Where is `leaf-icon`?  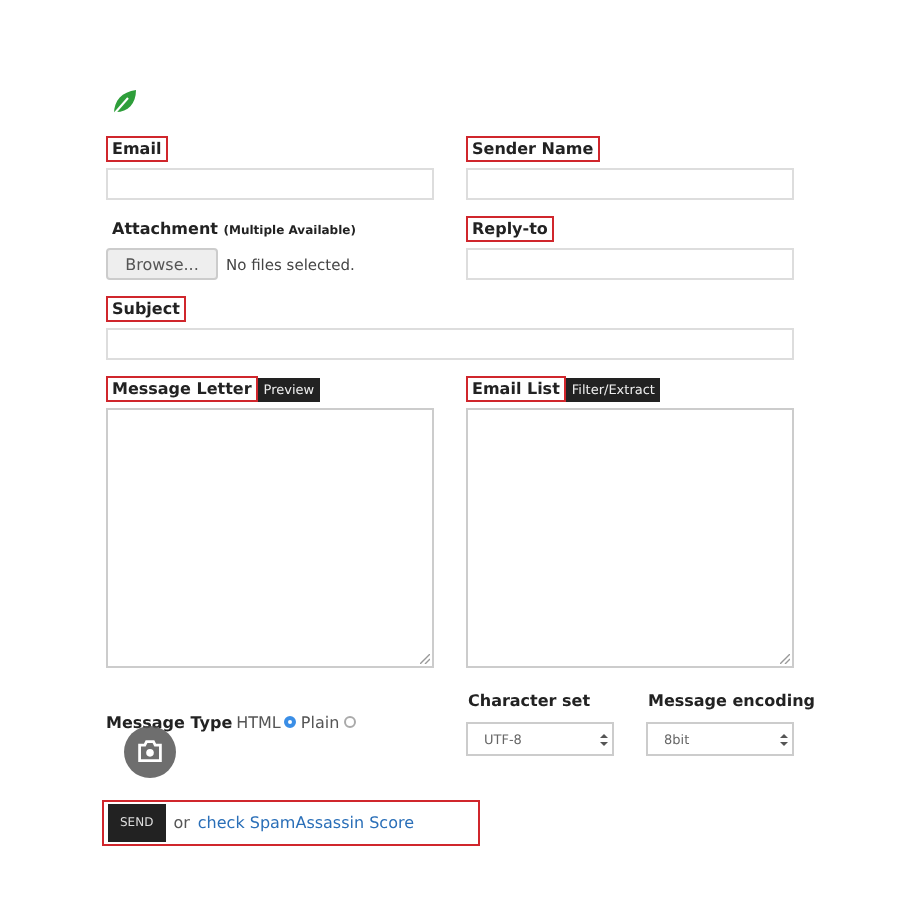 leaf-icon is located at coordinates (124, 102).